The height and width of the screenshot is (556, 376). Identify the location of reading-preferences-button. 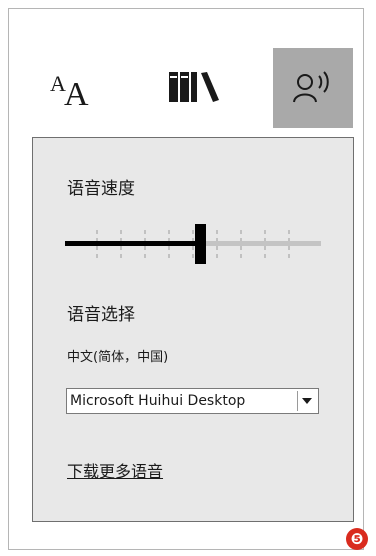
(193, 88).